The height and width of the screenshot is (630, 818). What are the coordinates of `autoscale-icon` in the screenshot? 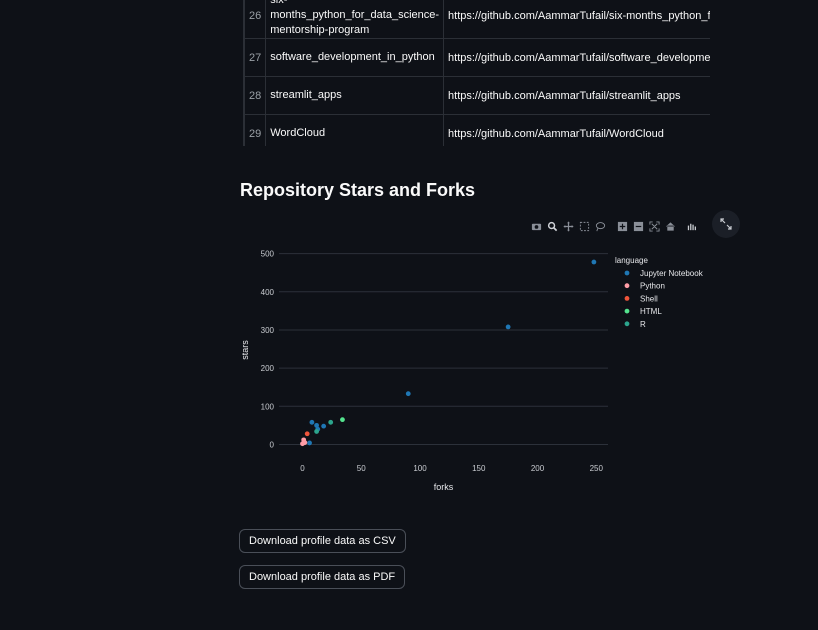 It's located at (654, 226).